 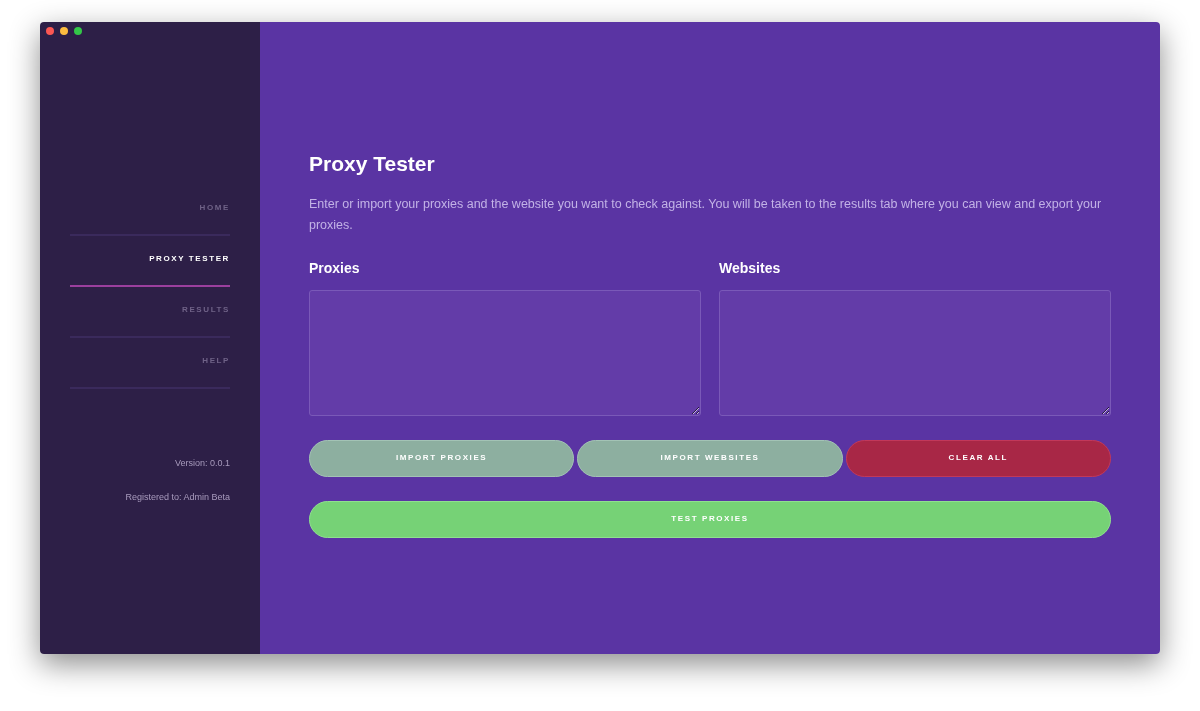 What do you see at coordinates (64, 31) in the screenshot?
I see `minimize-window-icon` at bounding box center [64, 31].